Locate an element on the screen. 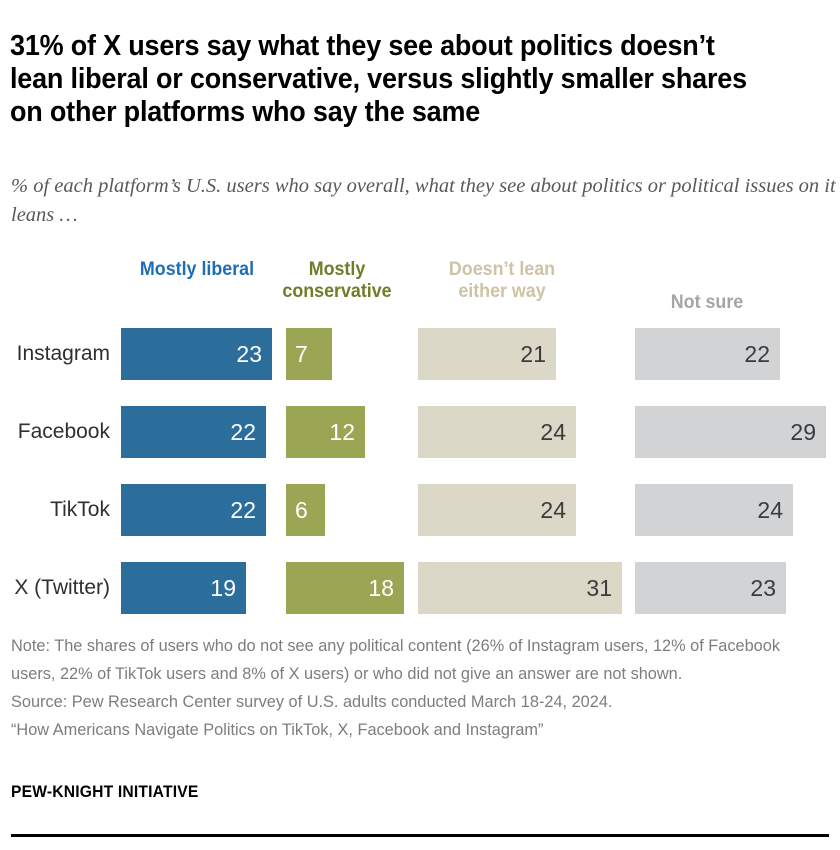  column-header-mostly-liberal: Mostly liberal is located at coordinates (197, 269).